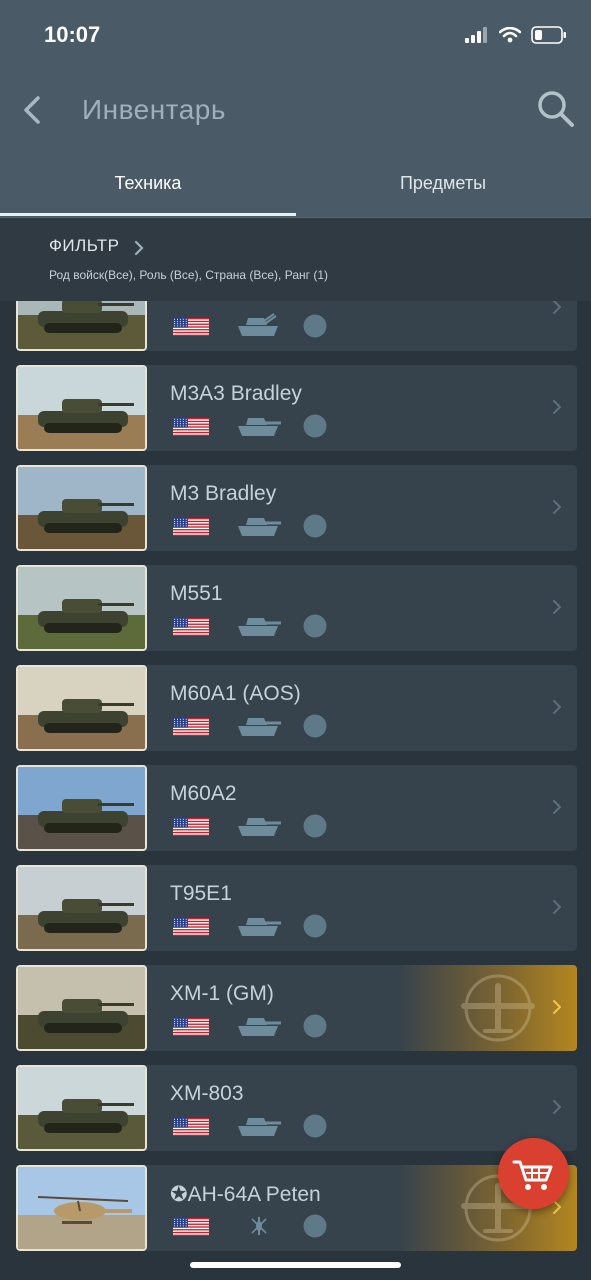 The width and height of the screenshot is (591, 1280). What do you see at coordinates (510, 35) in the screenshot?
I see `wifi-icon` at bounding box center [510, 35].